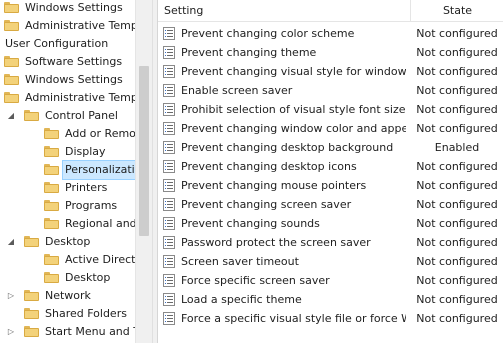 This screenshot has height=343, width=503. Describe the element at coordinates (330, 223) in the screenshot. I see `table-row: Prevent changing sounds Not configured` at that location.